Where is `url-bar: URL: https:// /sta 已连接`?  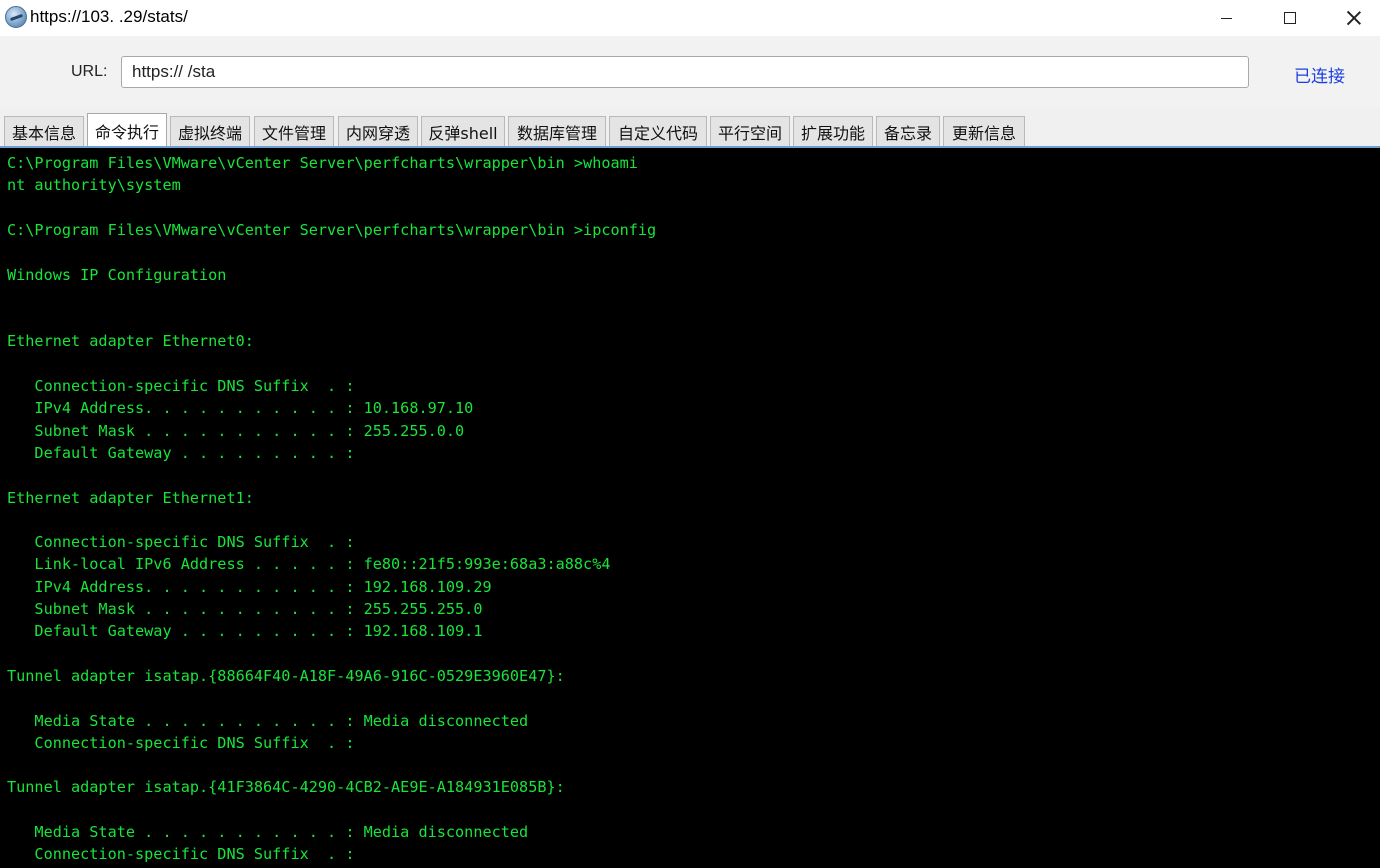
url-bar: URL: https:// /sta 已连接 is located at coordinates (690, 72).